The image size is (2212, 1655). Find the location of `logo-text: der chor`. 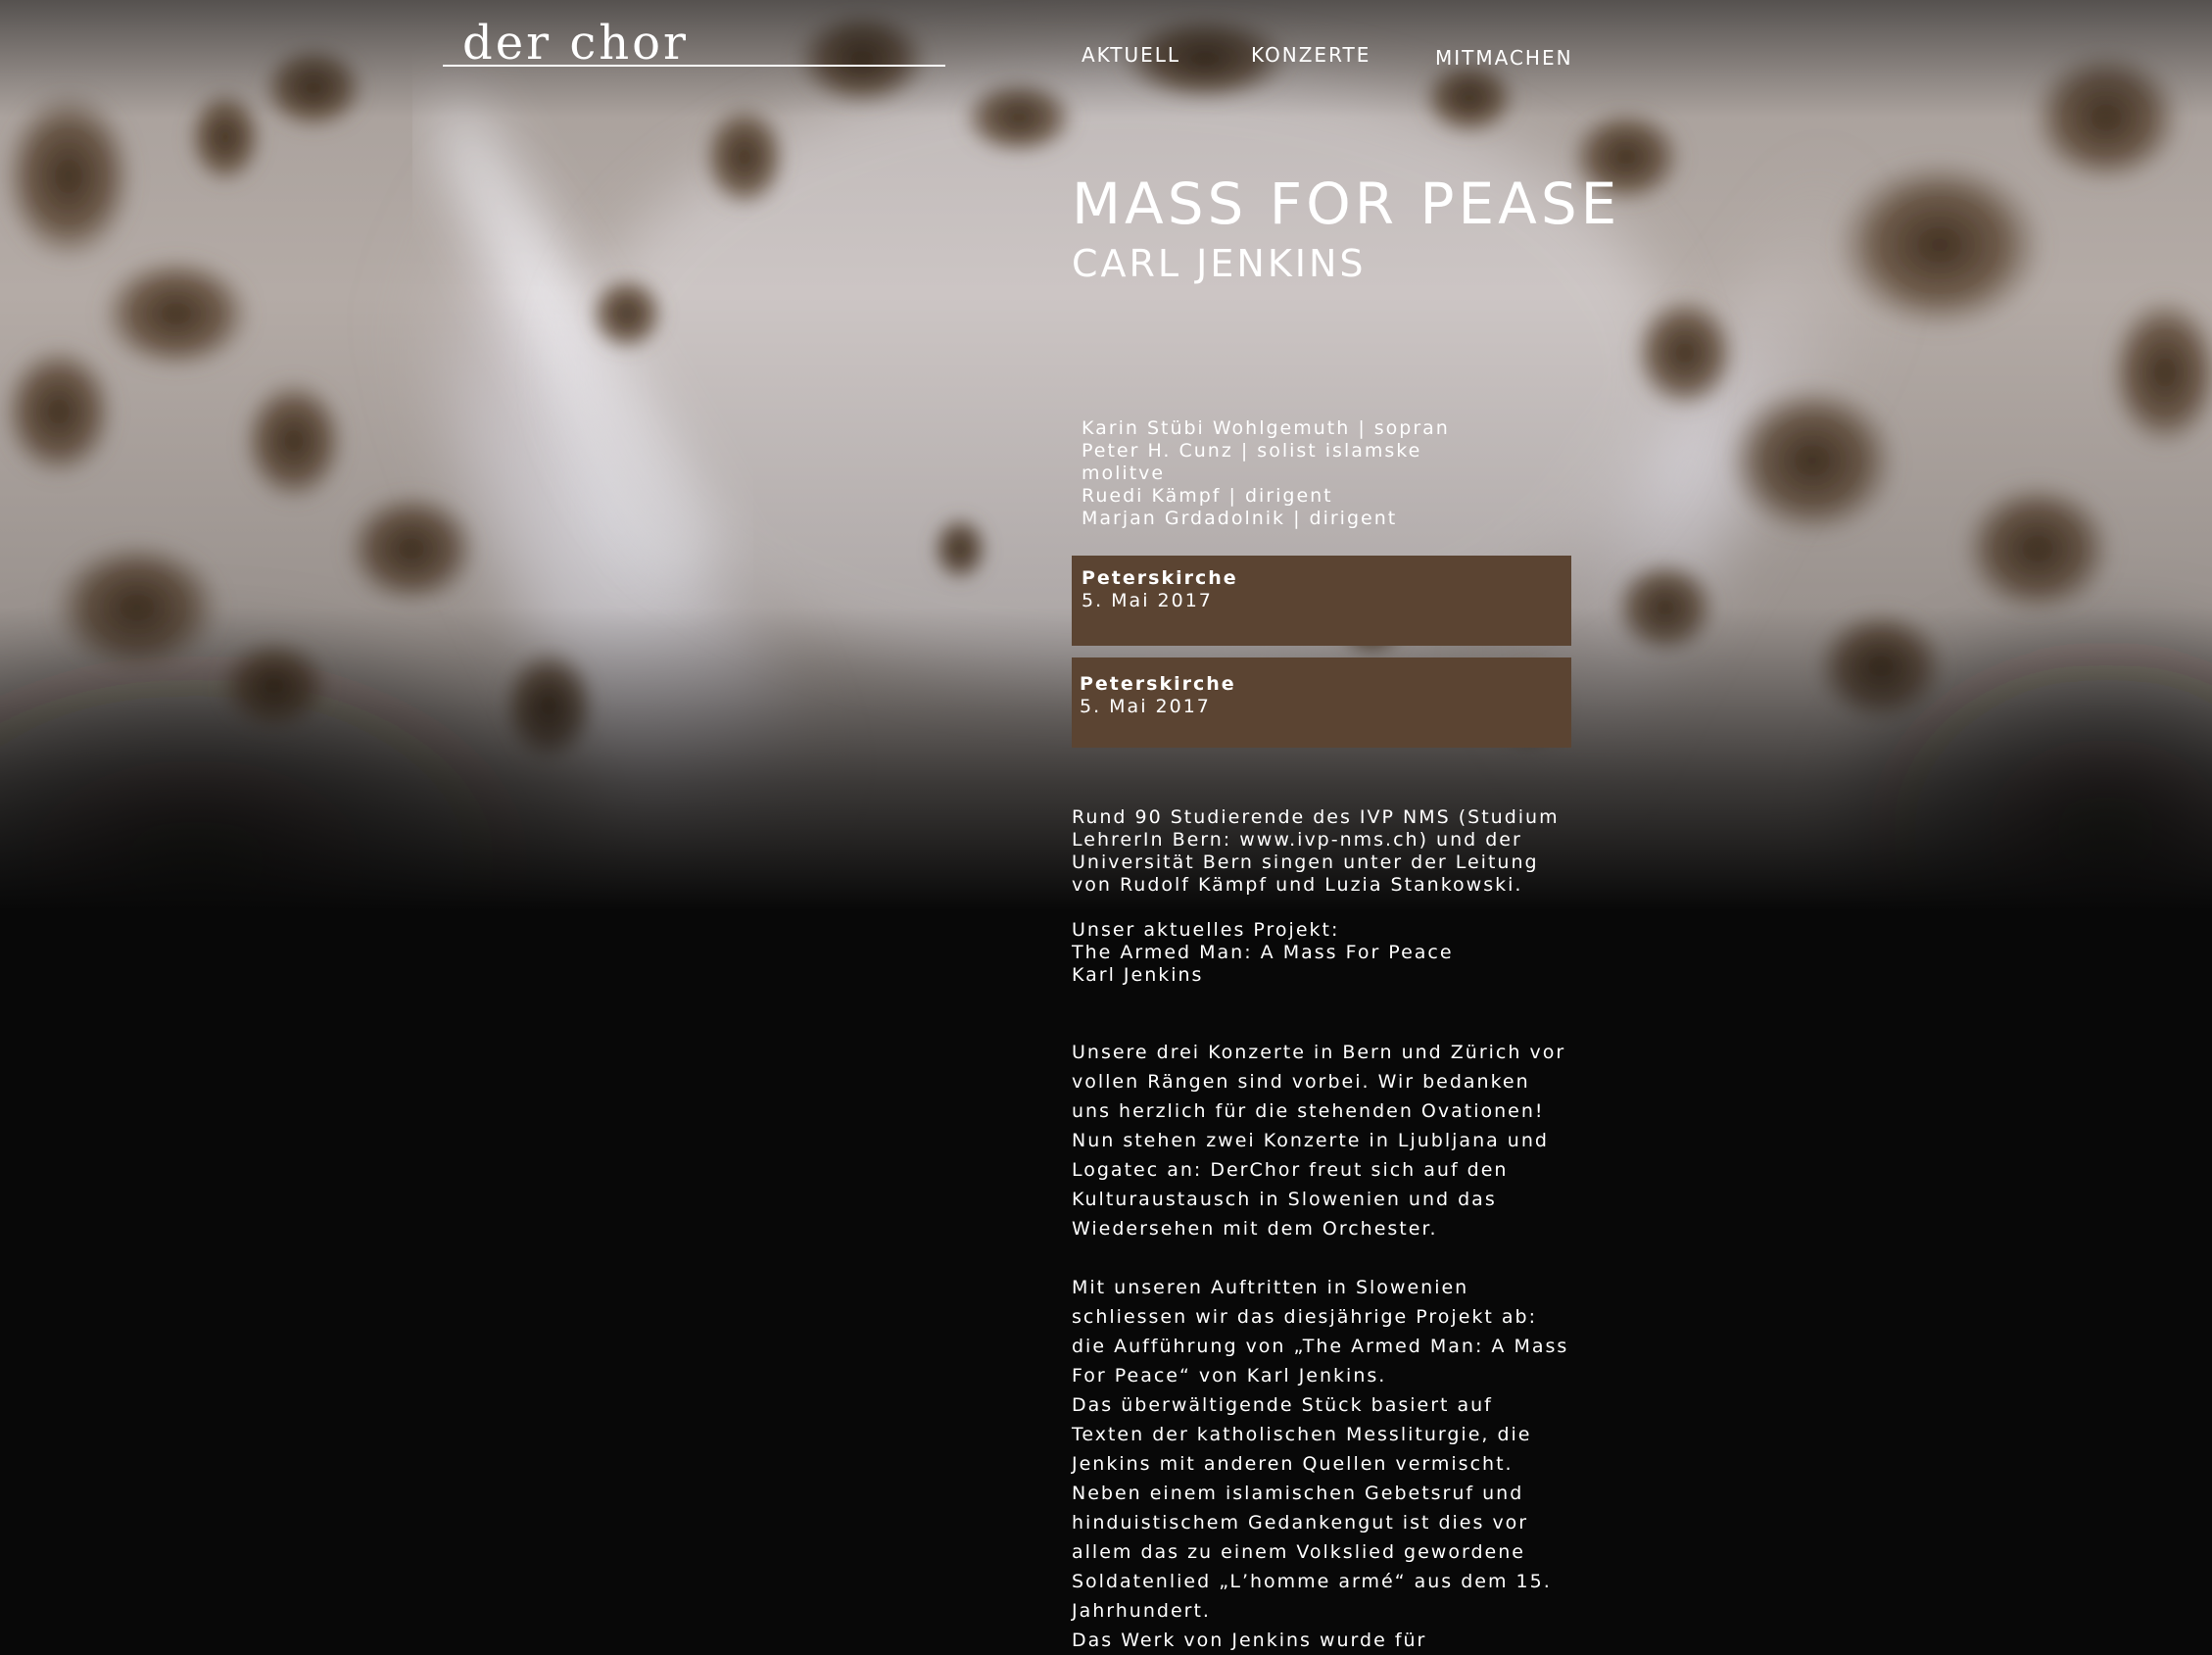

logo-text: der chor is located at coordinates (575, 44).